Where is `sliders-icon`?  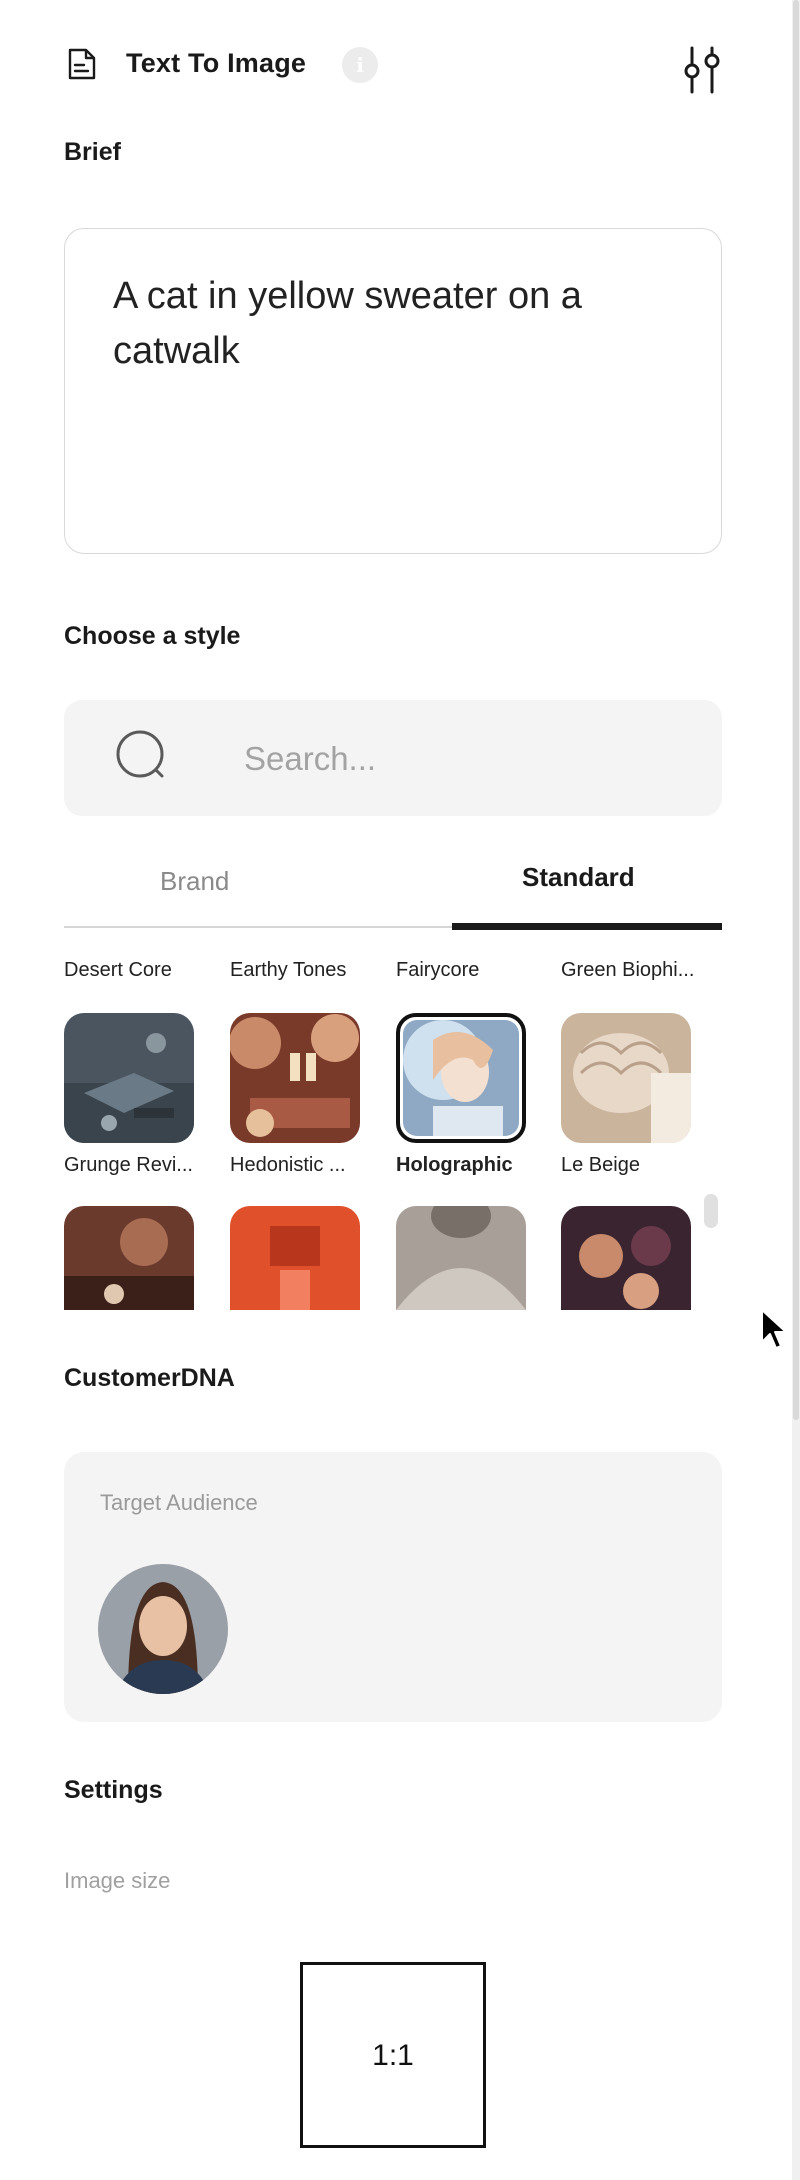
sliders-icon is located at coordinates (702, 70).